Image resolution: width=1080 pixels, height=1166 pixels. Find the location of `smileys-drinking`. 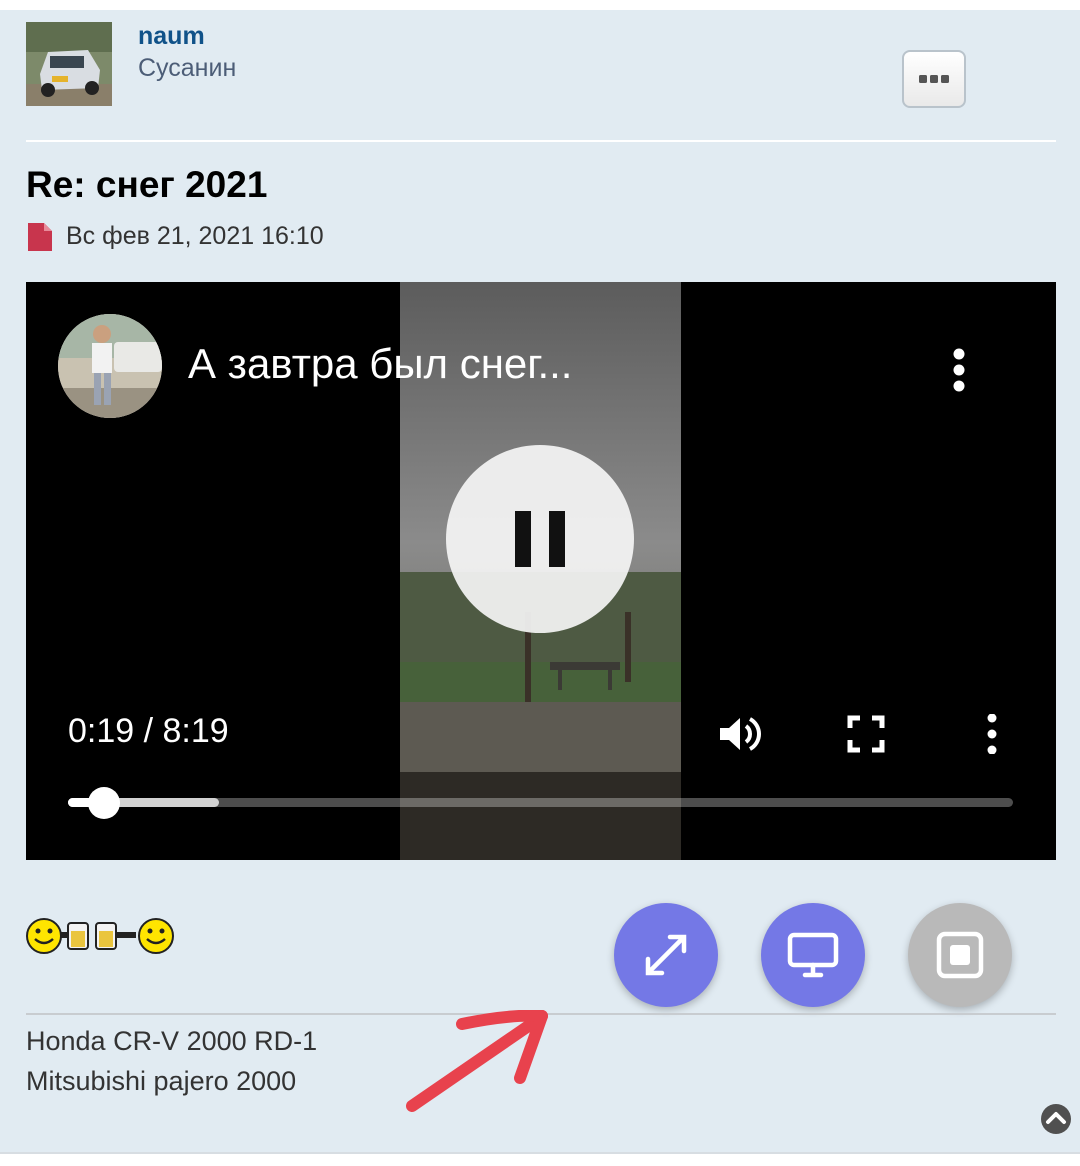

smileys-drinking is located at coordinates (101, 938).